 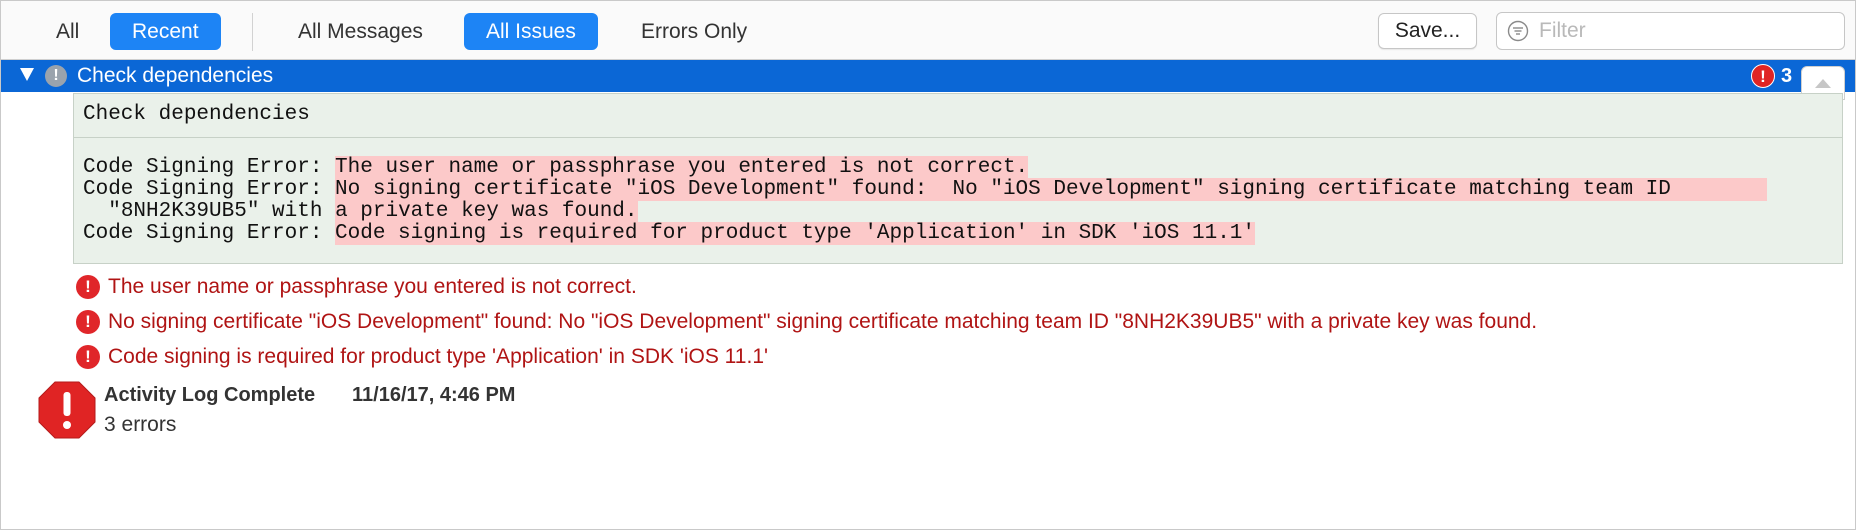 What do you see at coordinates (27, 74) in the screenshot?
I see `disclosure-triangle-icon` at bounding box center [27, 74].